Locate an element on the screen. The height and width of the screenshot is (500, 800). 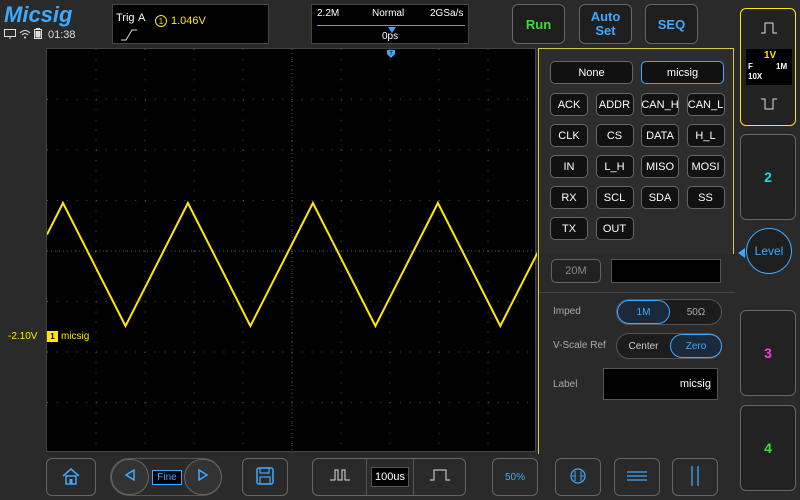
clock-time: 01:38 is located at coordinates (62, 35).